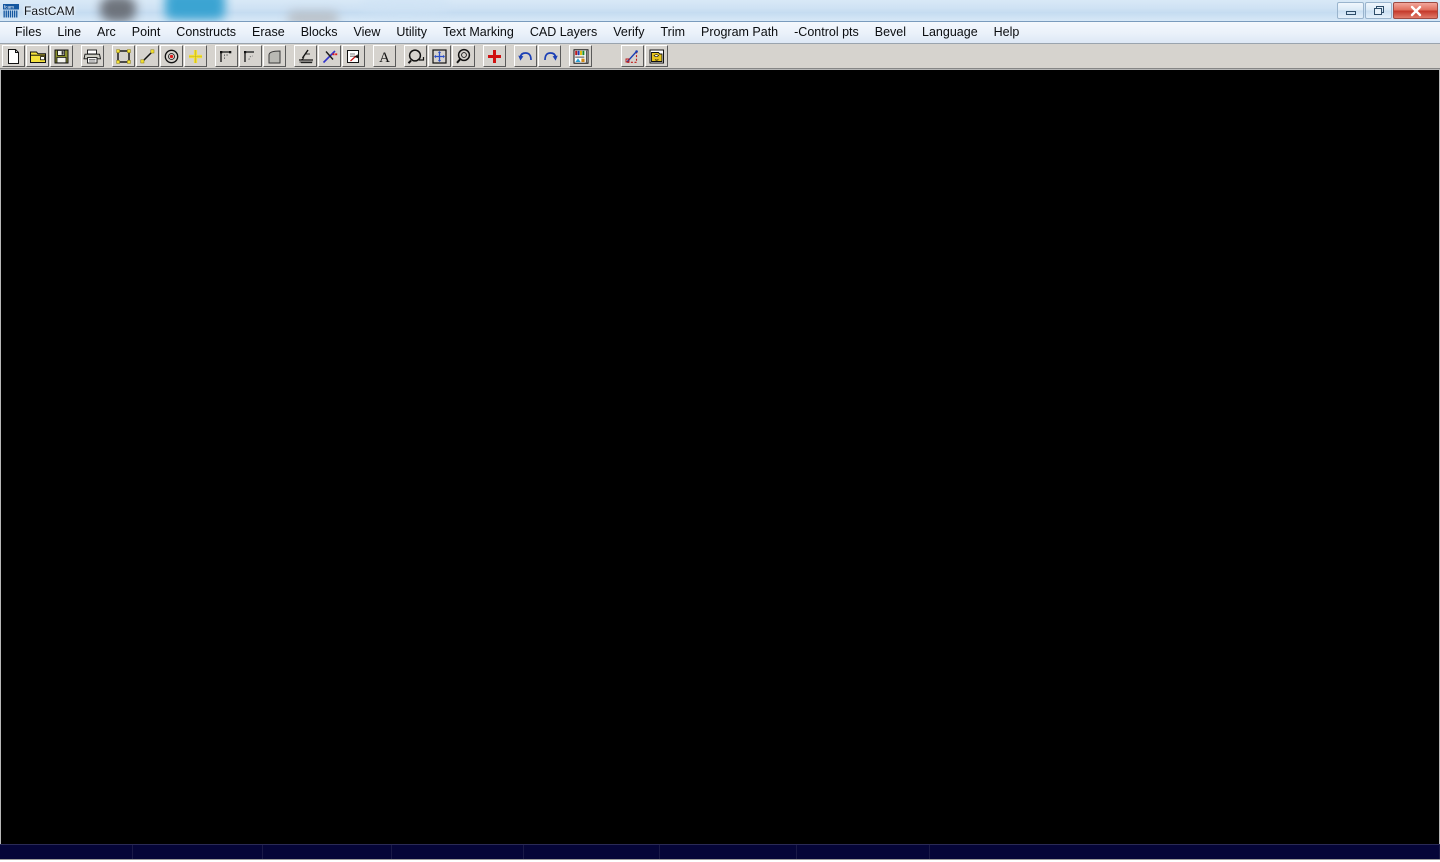  I want to click on menu-item-erase: Erase, so click(268, 32).